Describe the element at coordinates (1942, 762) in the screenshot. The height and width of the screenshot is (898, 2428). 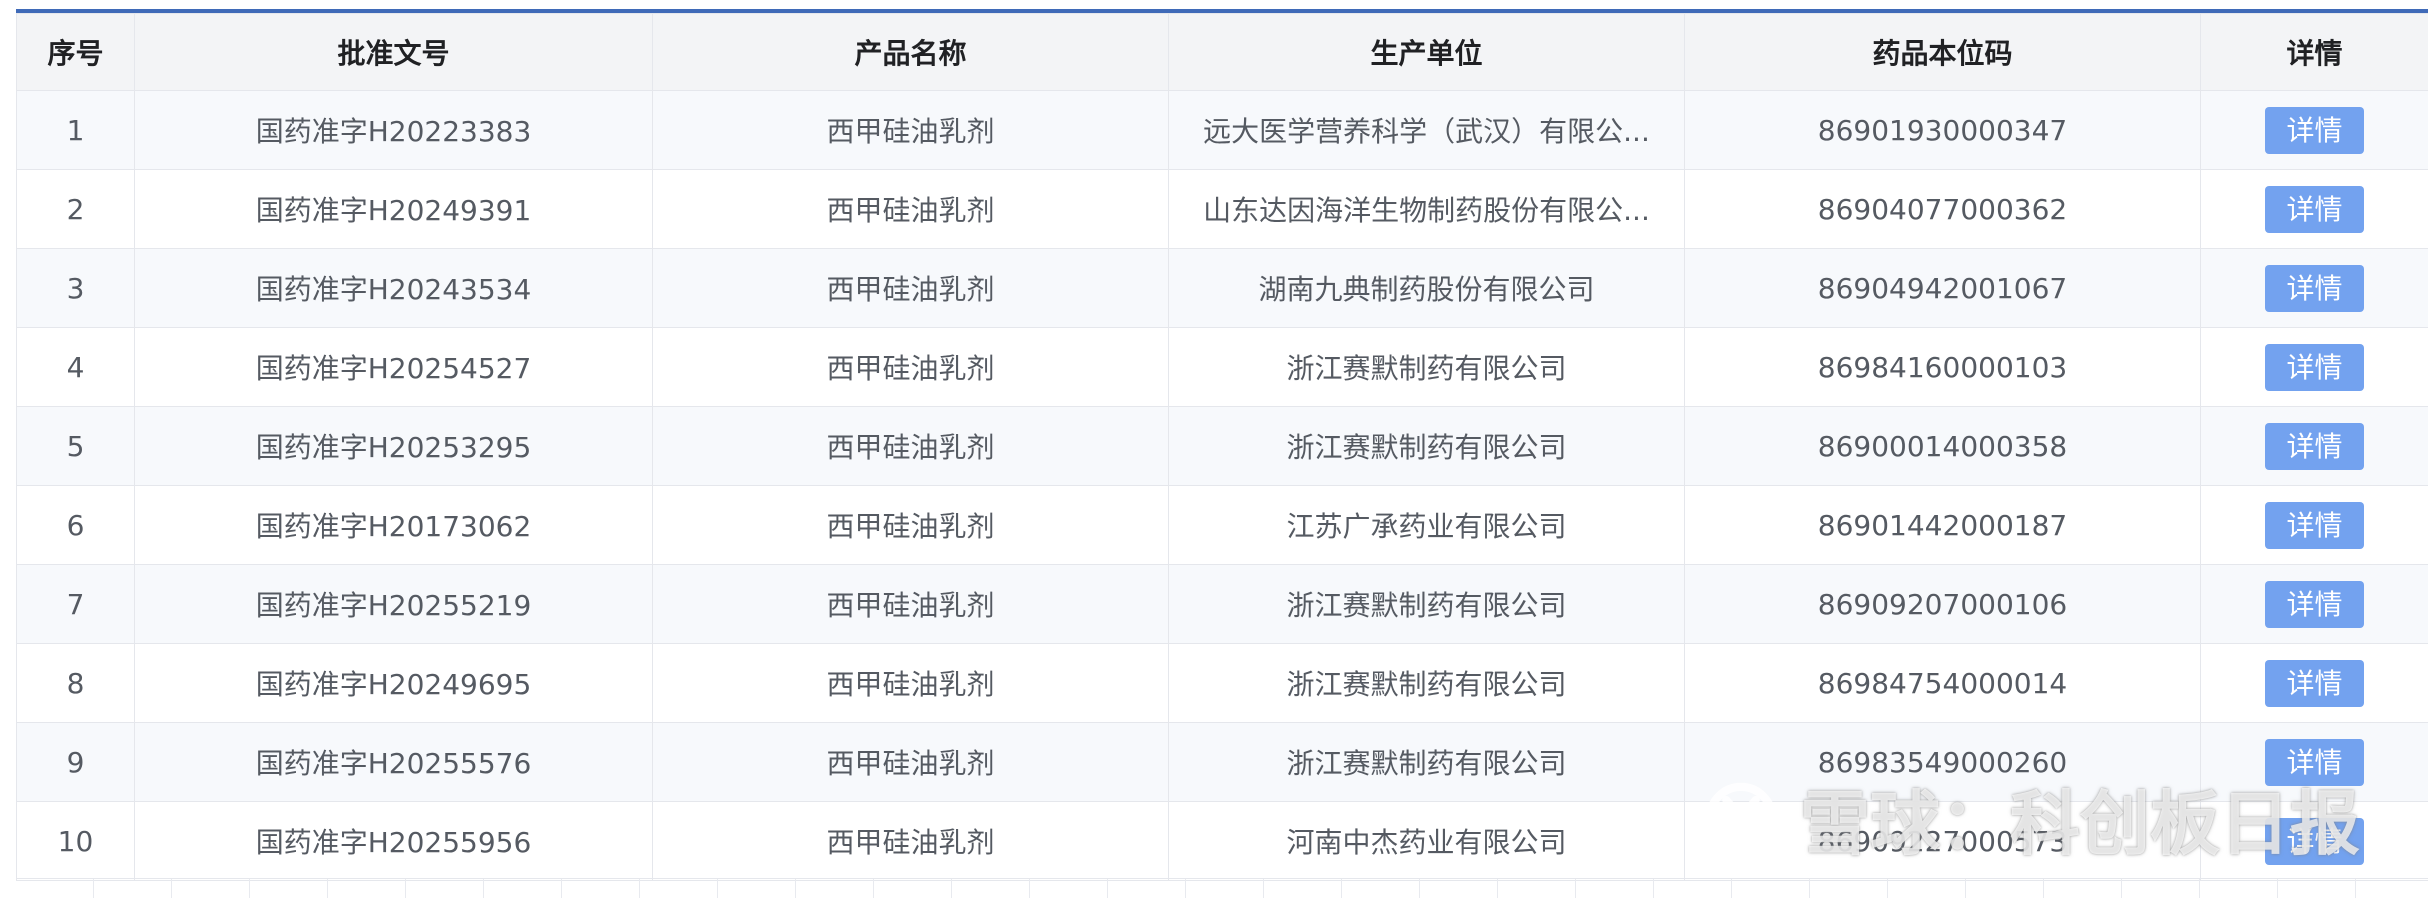
I see `drug-code-cell: 86983549000260` at that location.